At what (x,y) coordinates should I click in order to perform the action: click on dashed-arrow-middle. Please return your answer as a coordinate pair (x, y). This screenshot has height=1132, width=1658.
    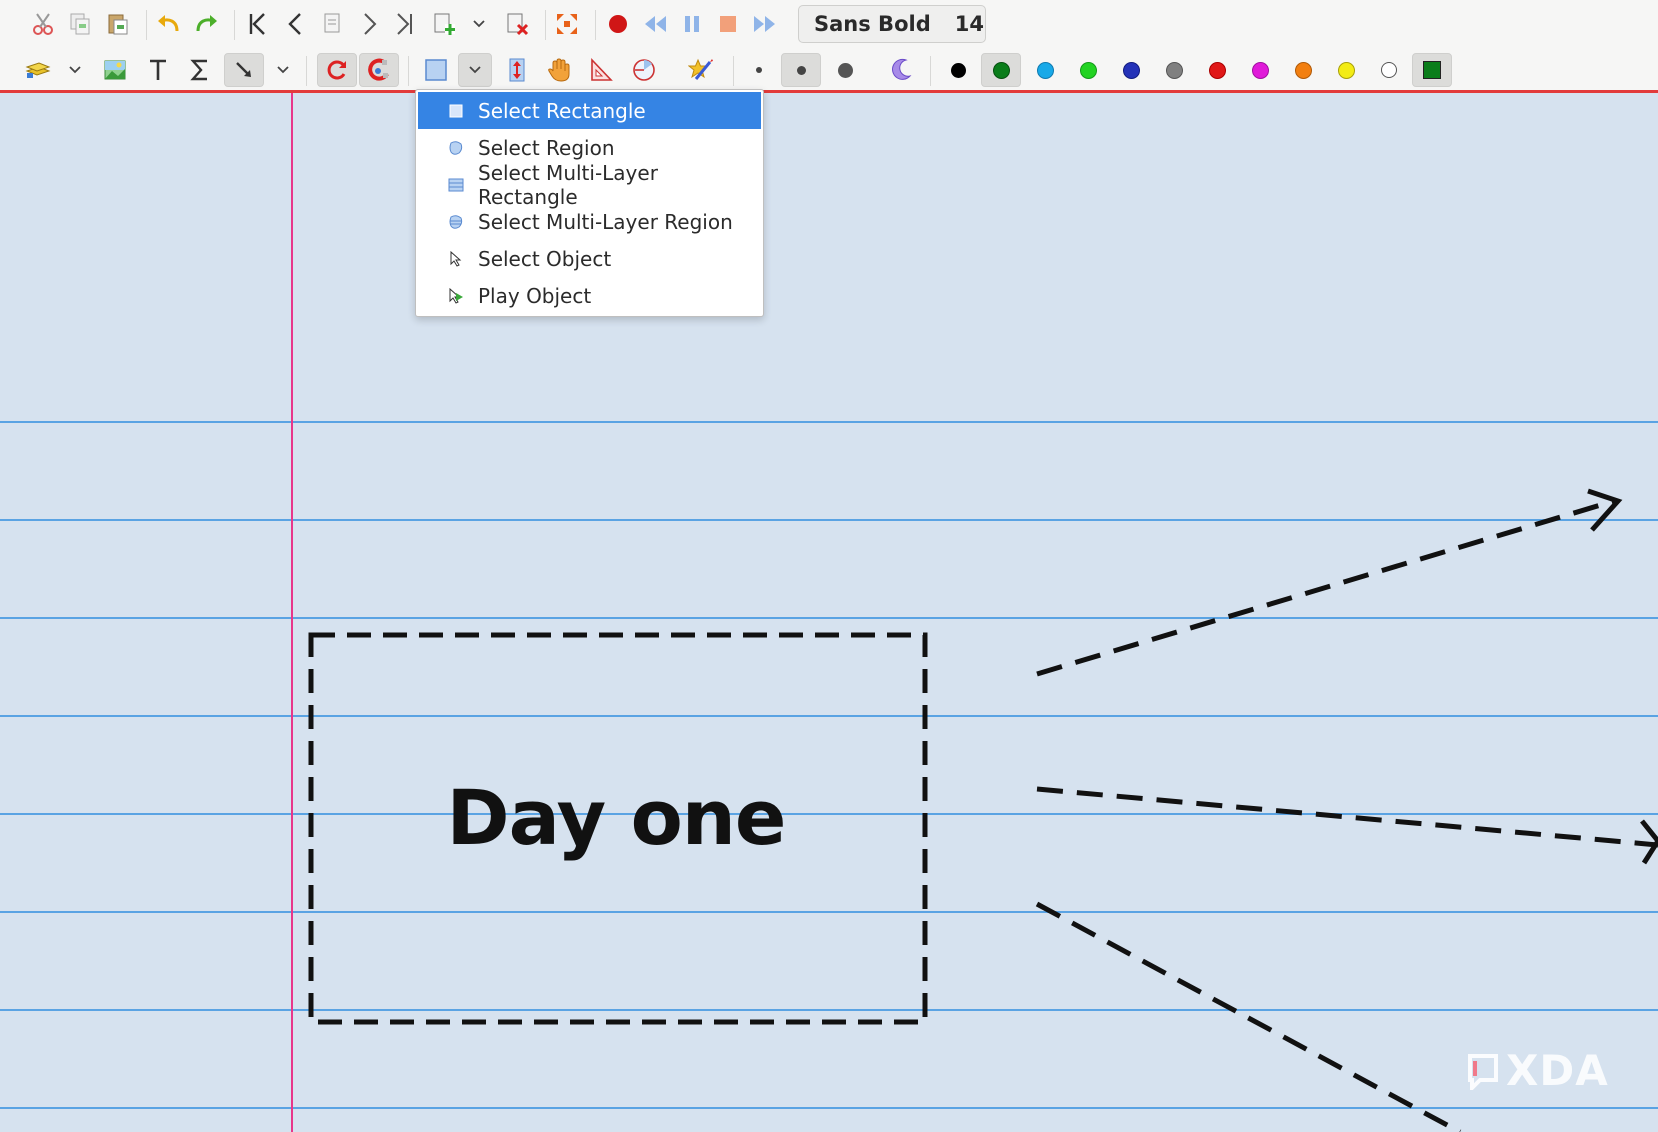
    Looking at the image, I should click on (1347, 817).